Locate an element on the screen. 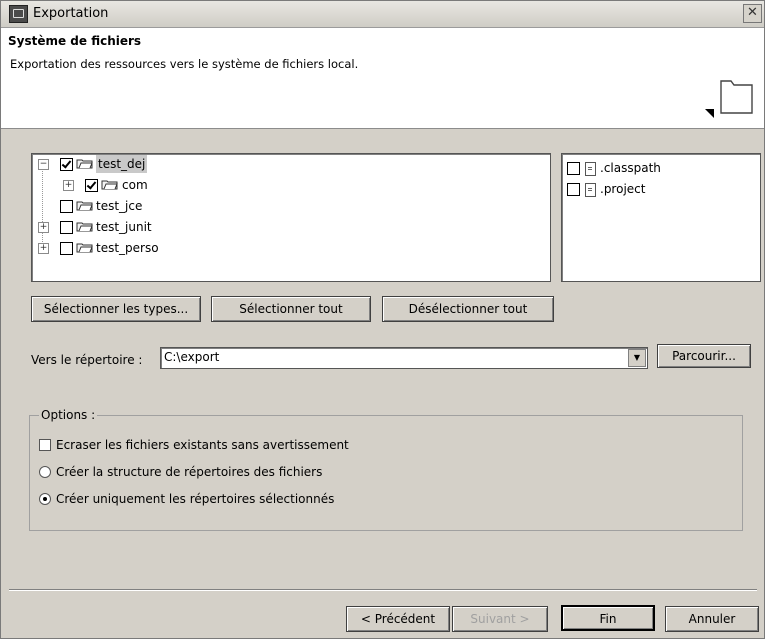  footer-separator is located at coordinates (383, 590).